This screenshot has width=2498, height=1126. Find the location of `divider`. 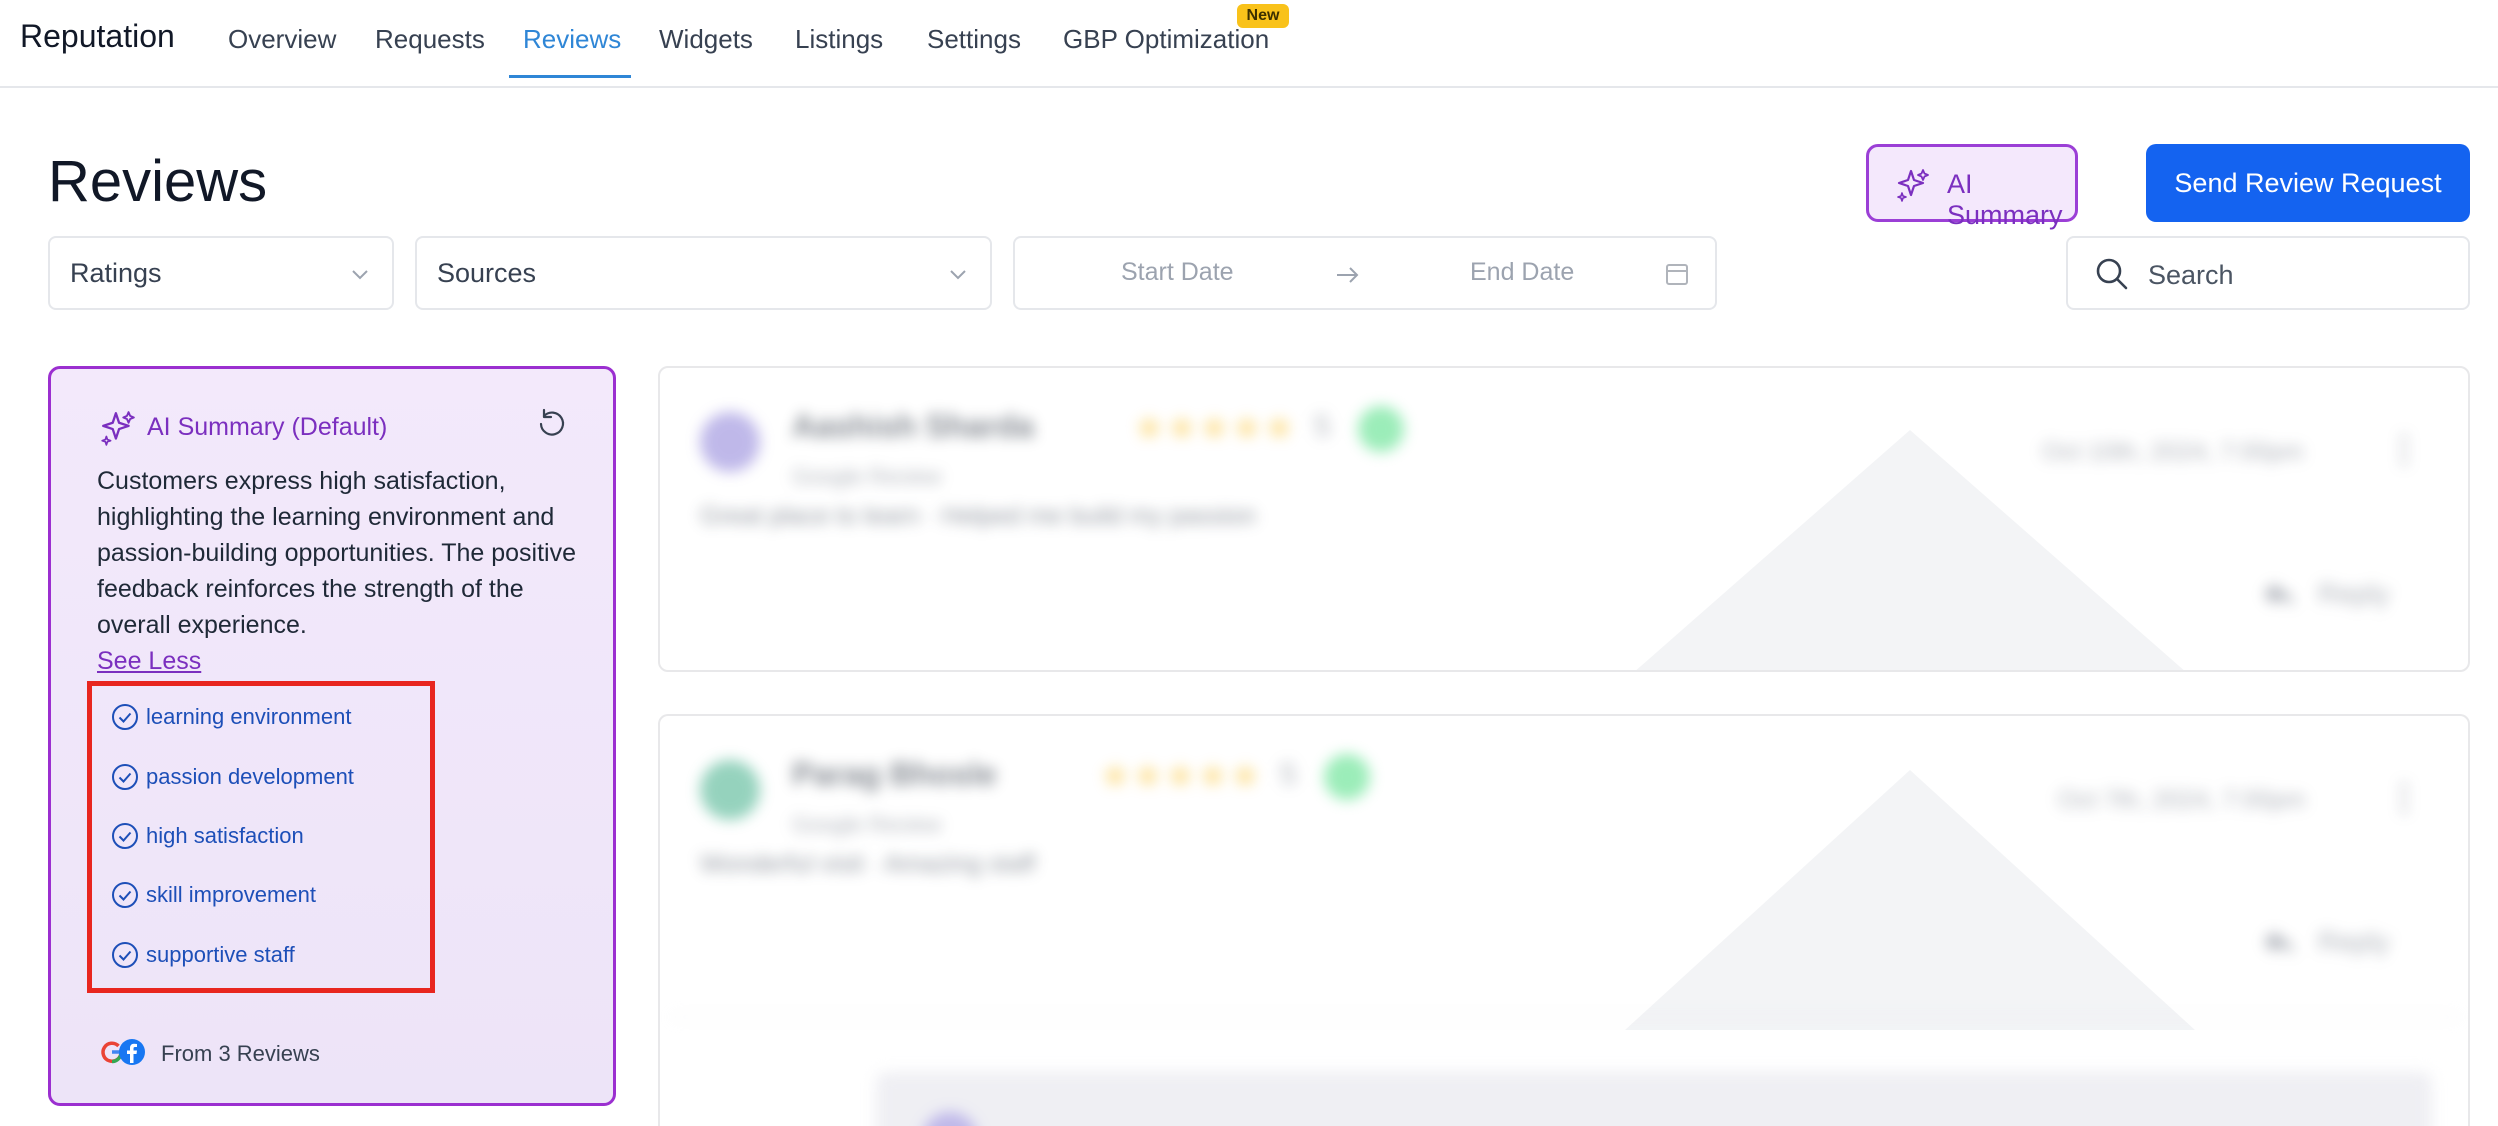

divider is located at coordinates (1566, 1017).